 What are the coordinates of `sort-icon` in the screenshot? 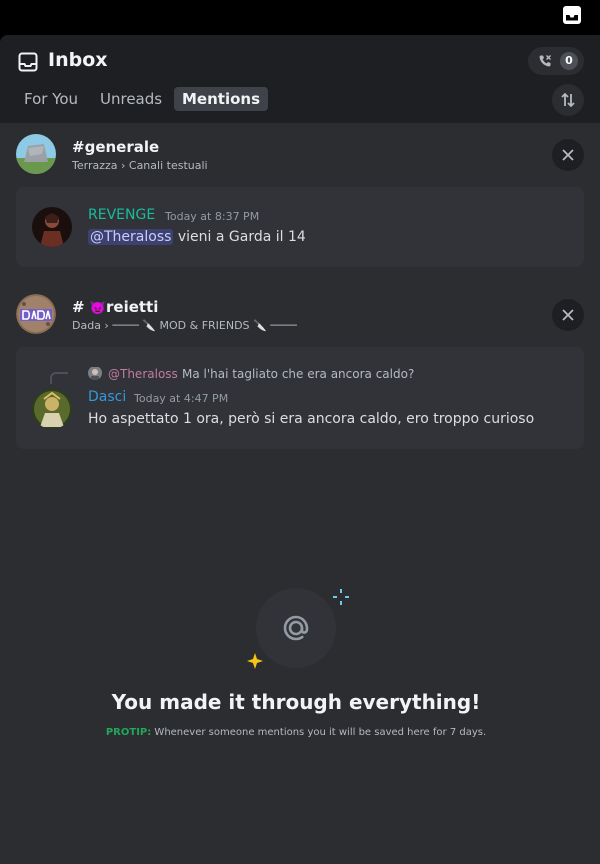 It's located at (568, 100).